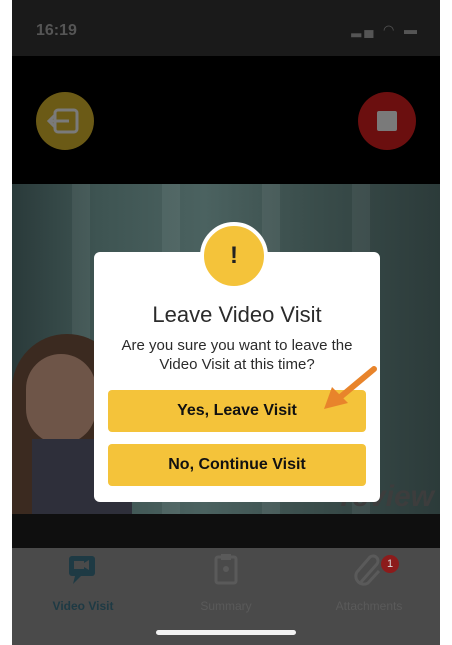  What do you see at coordinates (234, 256) in the screenshot?
I see `warning-icon: !` at bounding box center [234, 256].